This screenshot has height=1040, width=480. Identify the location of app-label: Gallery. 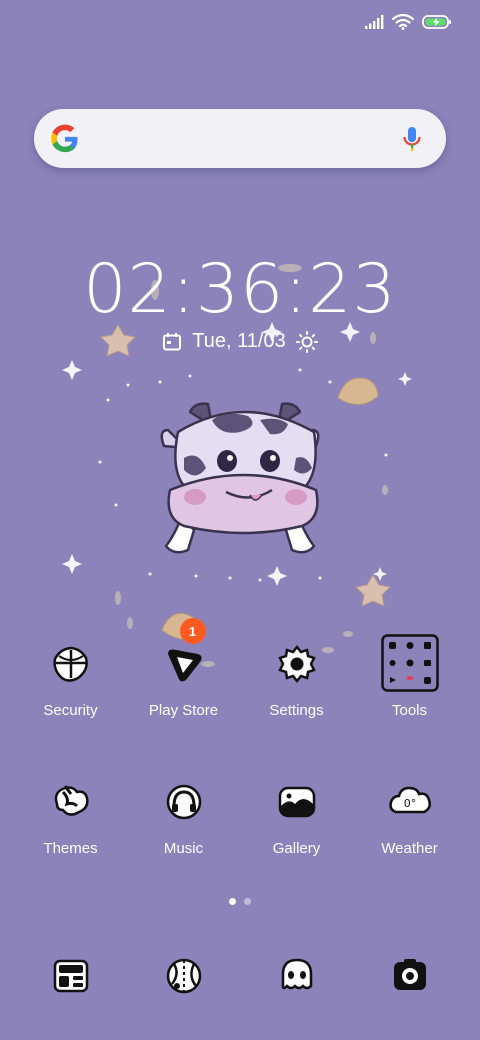
(296, 848).